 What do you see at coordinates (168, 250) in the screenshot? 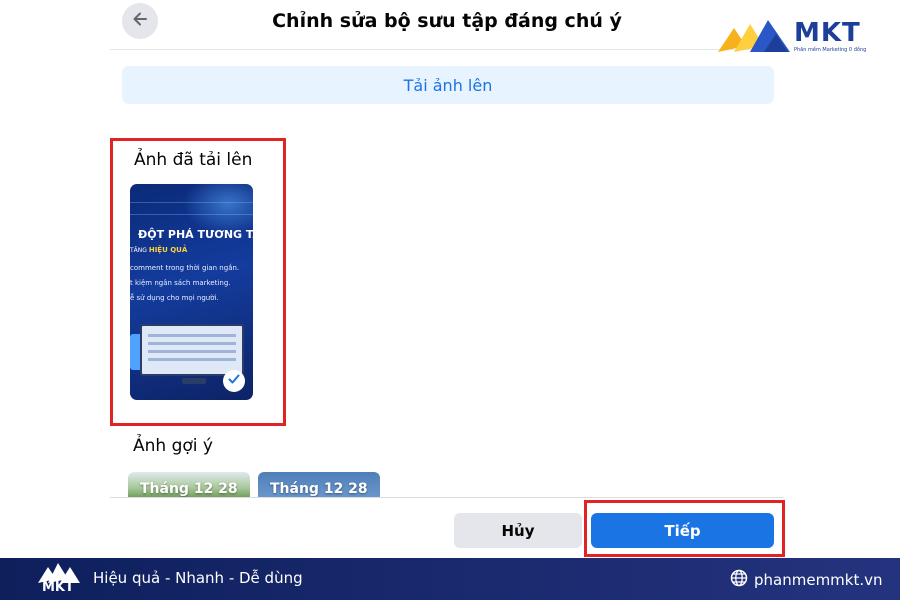
I see `thumbnail-subtitle-highlight: HIỆU QUẢ` at bounding box center [168, 250].